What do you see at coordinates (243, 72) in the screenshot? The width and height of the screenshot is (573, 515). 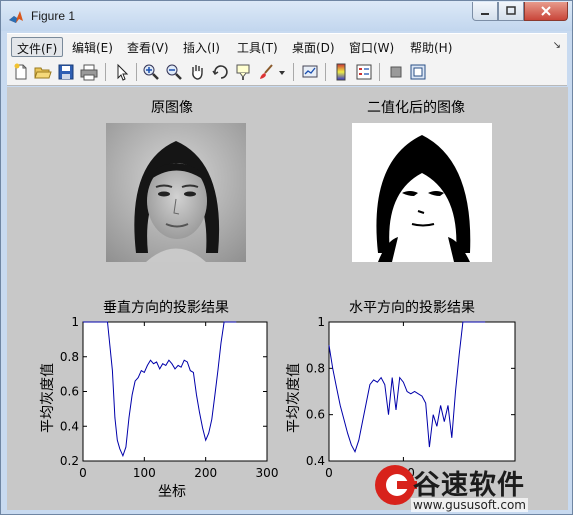 I see `data-cursor-icon` at bounding box center [243, 72].